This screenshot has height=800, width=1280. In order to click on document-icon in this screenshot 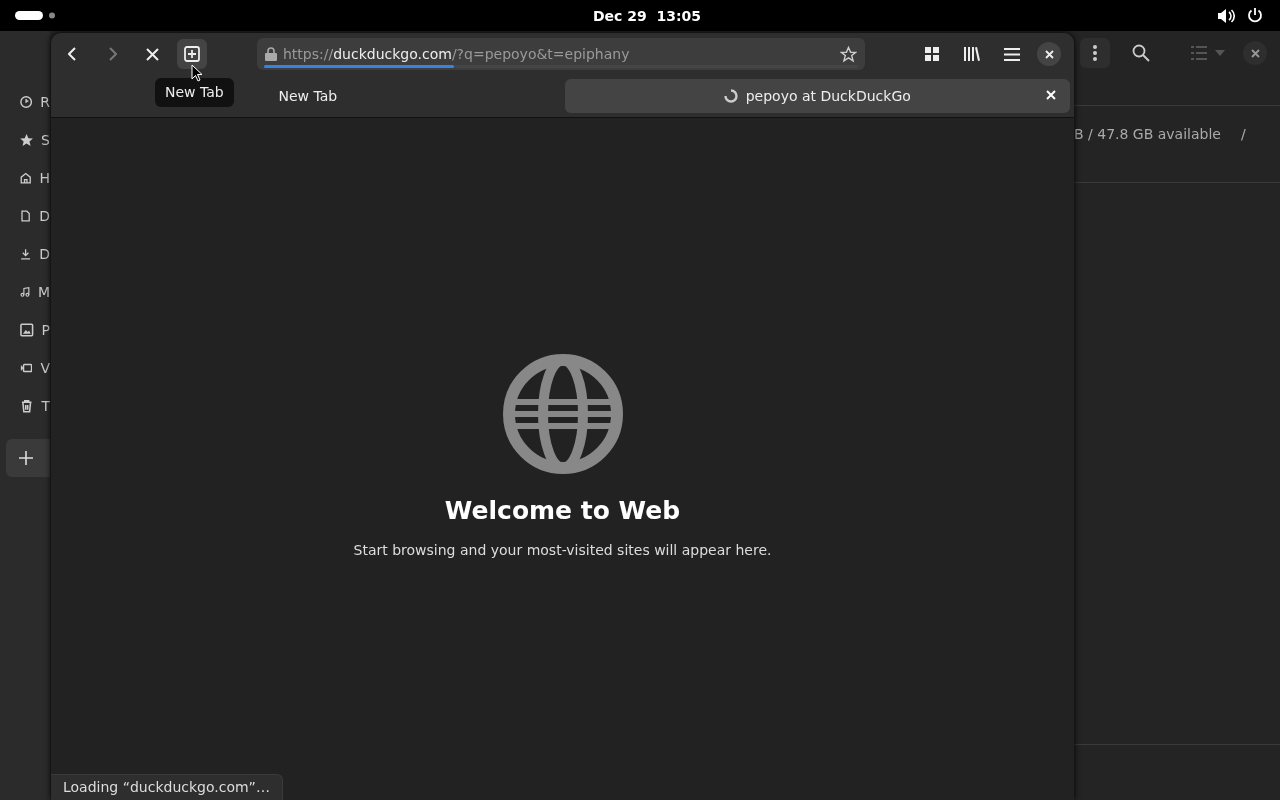, I will do `click(26, 216)`.